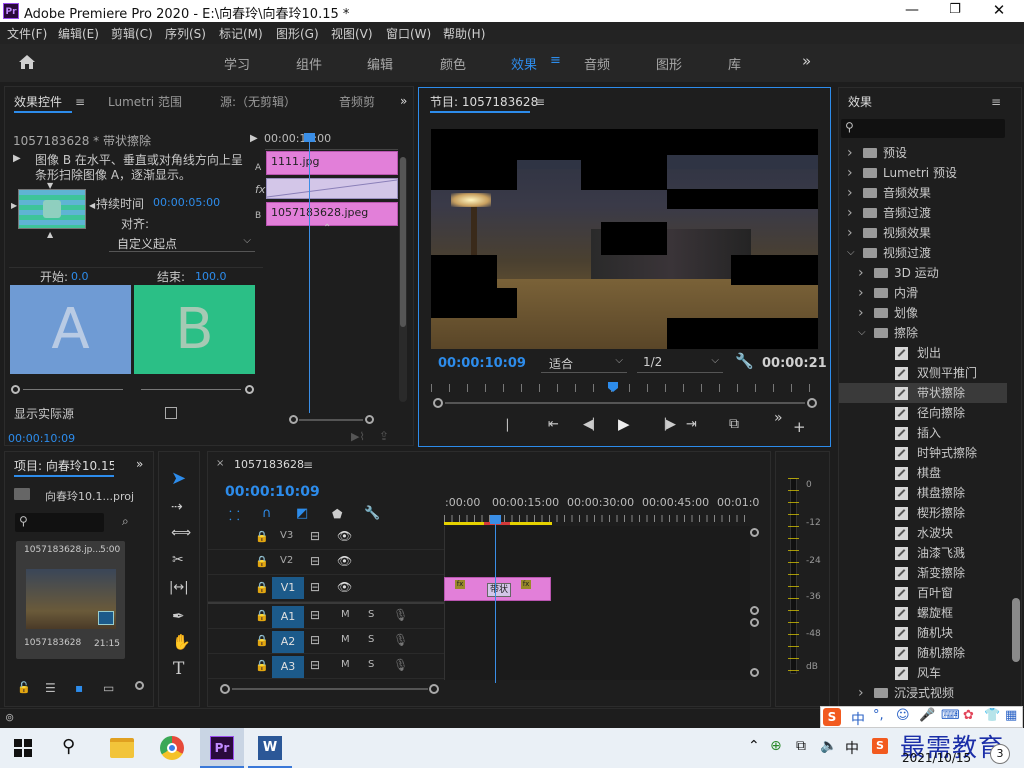  Describe the element at coordinates (372, 513) in the screenshot. I see `timeline-settings-icon: 🔧` at that location.